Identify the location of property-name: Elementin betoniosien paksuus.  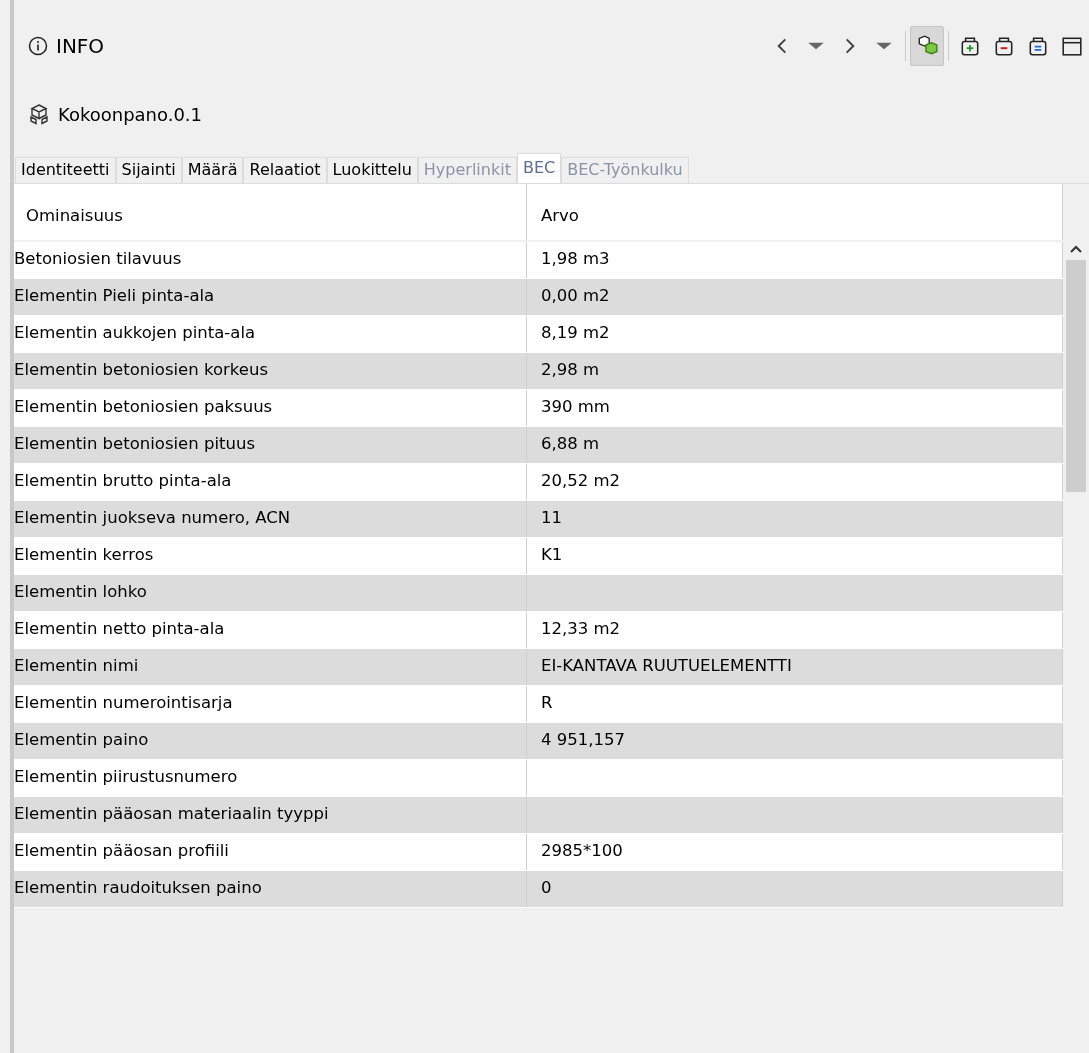
(143, 406).